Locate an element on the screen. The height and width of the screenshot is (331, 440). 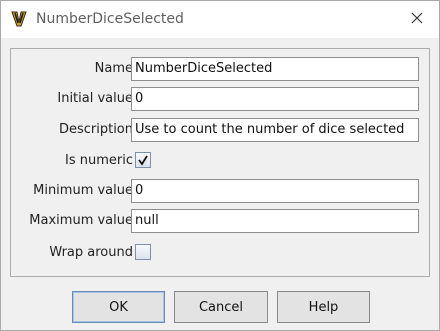
initial-value-label: Initial value is located at coordinates (95, 98).